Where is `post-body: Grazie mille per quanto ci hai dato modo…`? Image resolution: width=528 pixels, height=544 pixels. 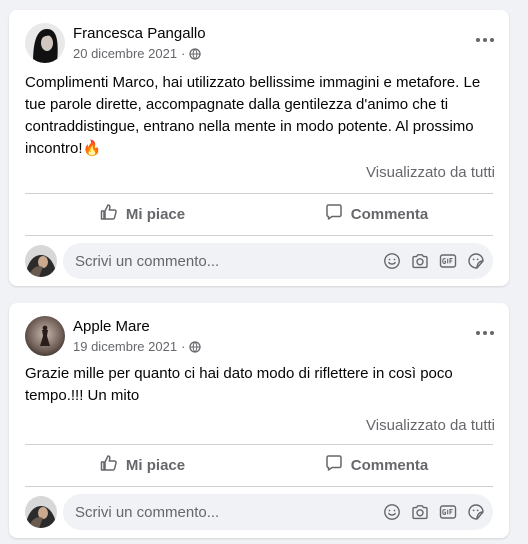
post-body: Grazie mille per quanto ci hai dato modo… is located at coordinates (239, 384).